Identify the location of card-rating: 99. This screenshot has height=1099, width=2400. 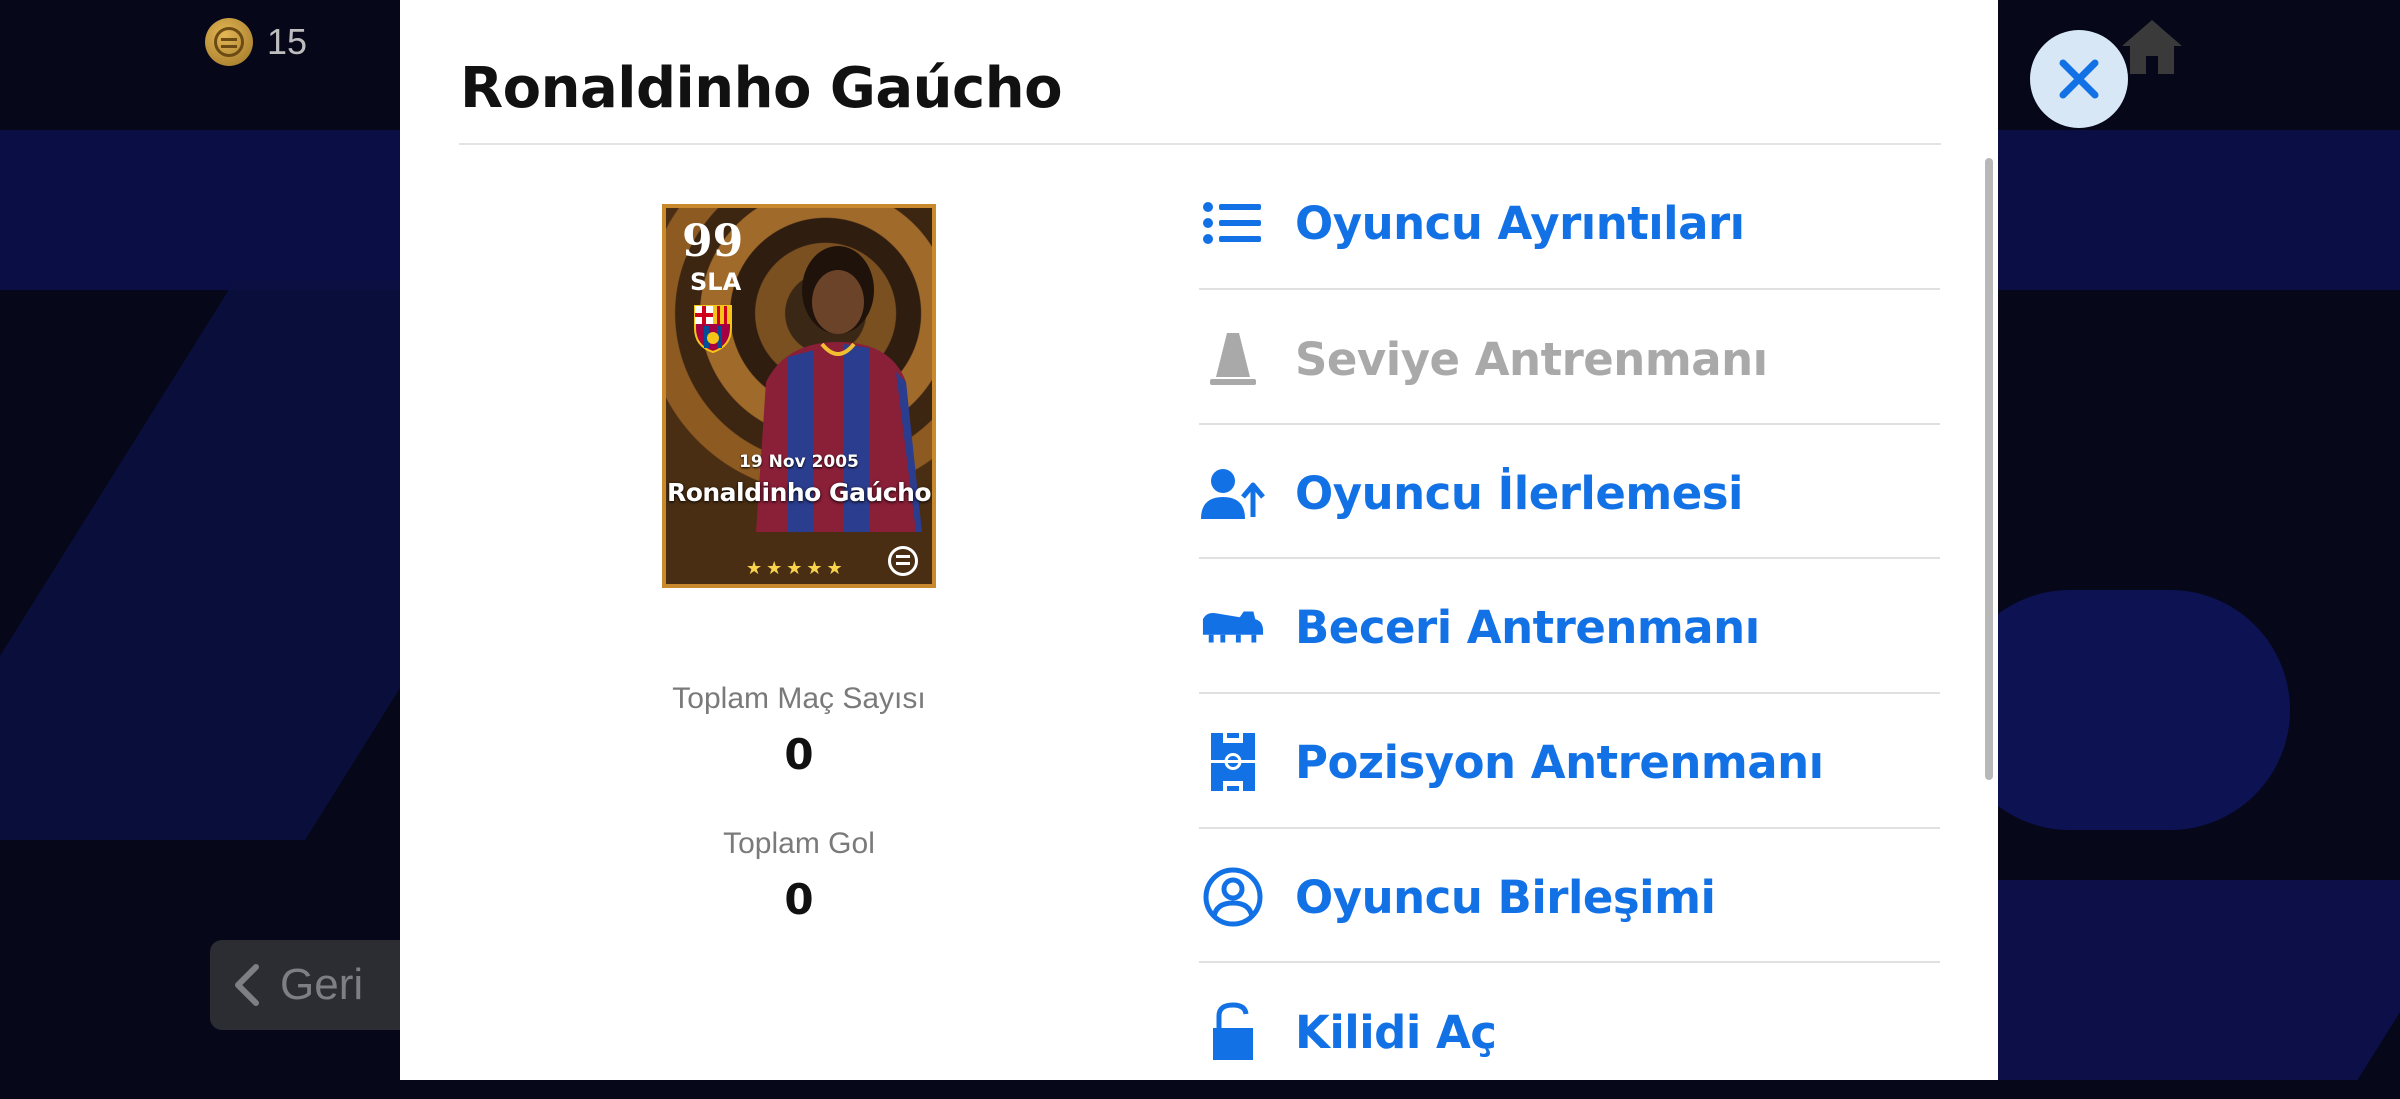
(713, 241).